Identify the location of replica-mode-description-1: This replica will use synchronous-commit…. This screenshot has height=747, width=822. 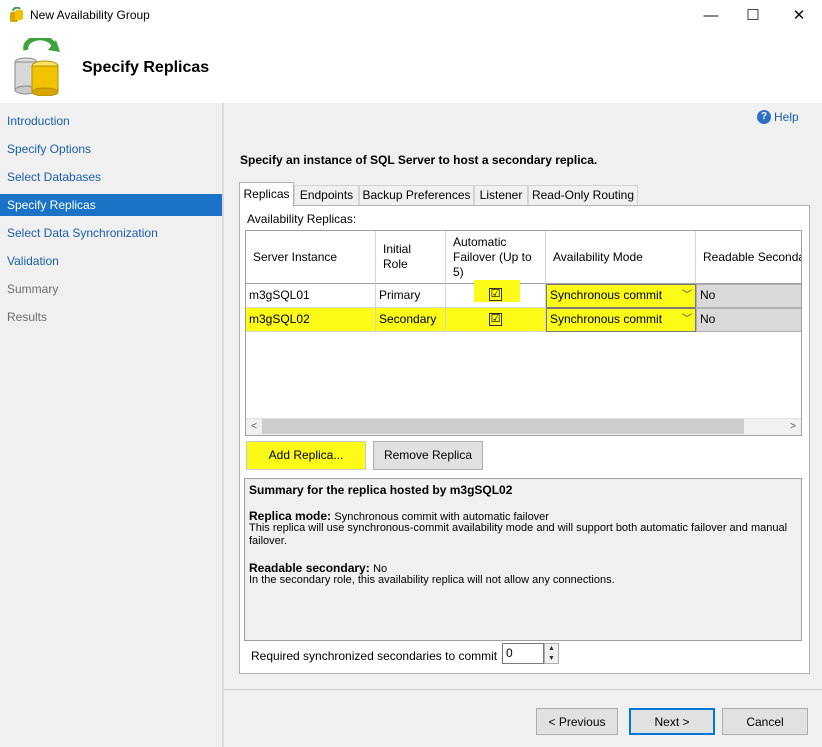
(518, 528).